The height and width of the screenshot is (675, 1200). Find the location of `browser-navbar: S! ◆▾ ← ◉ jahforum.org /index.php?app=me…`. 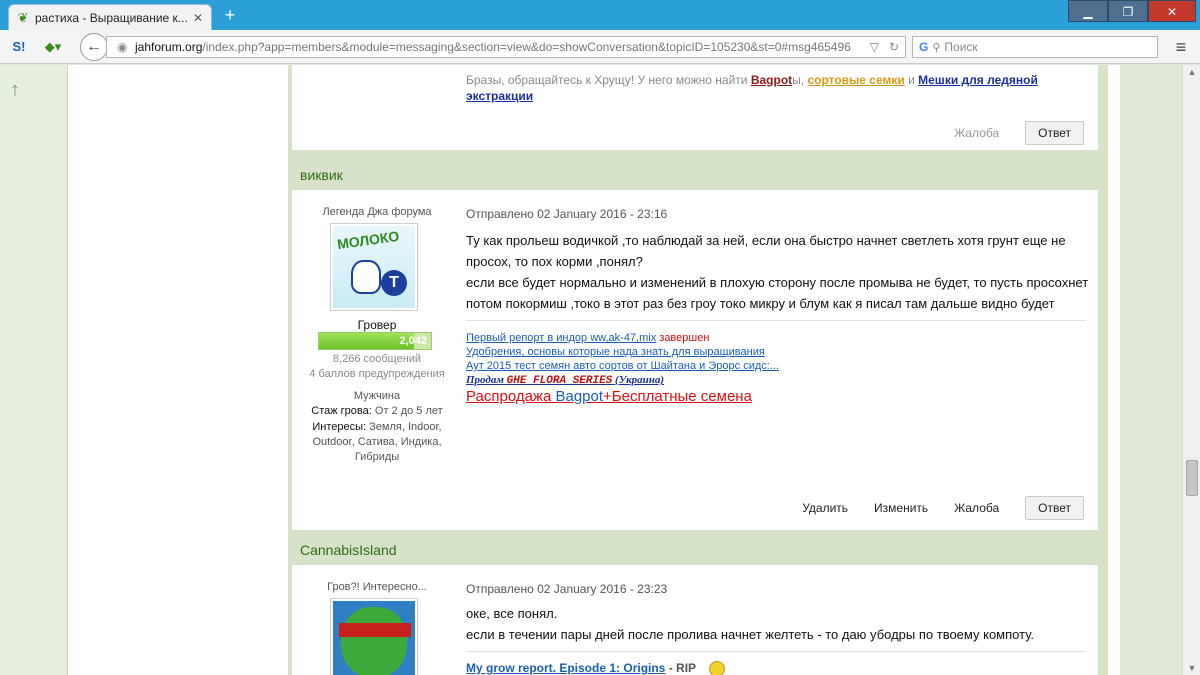

browser-navbar: S! ◆▾ ← ◉ jahforum.org /index.php?app=me… is located at coordinates (600, 47).